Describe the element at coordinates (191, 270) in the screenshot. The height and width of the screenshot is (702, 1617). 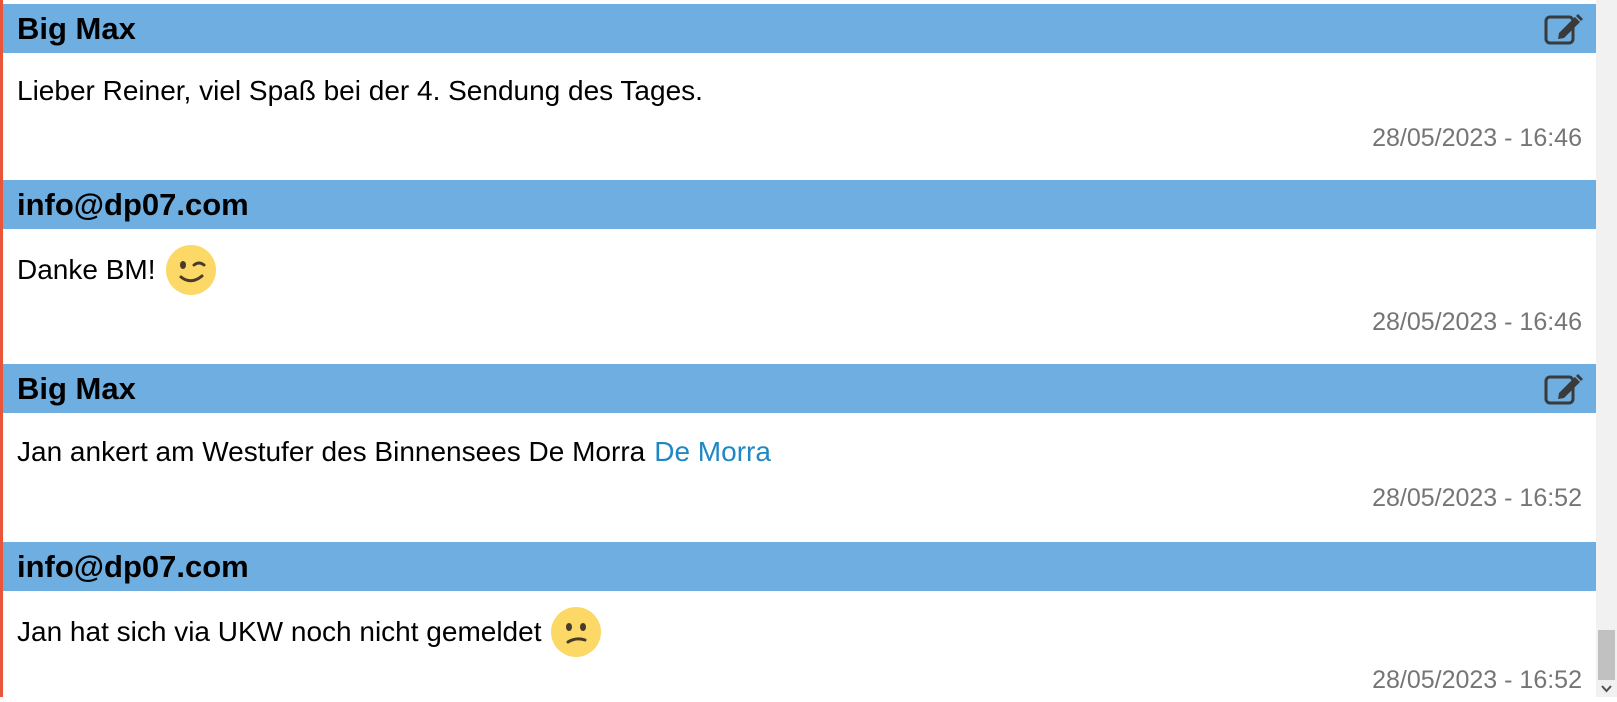
I see `wink-emoji-icon` at that location.